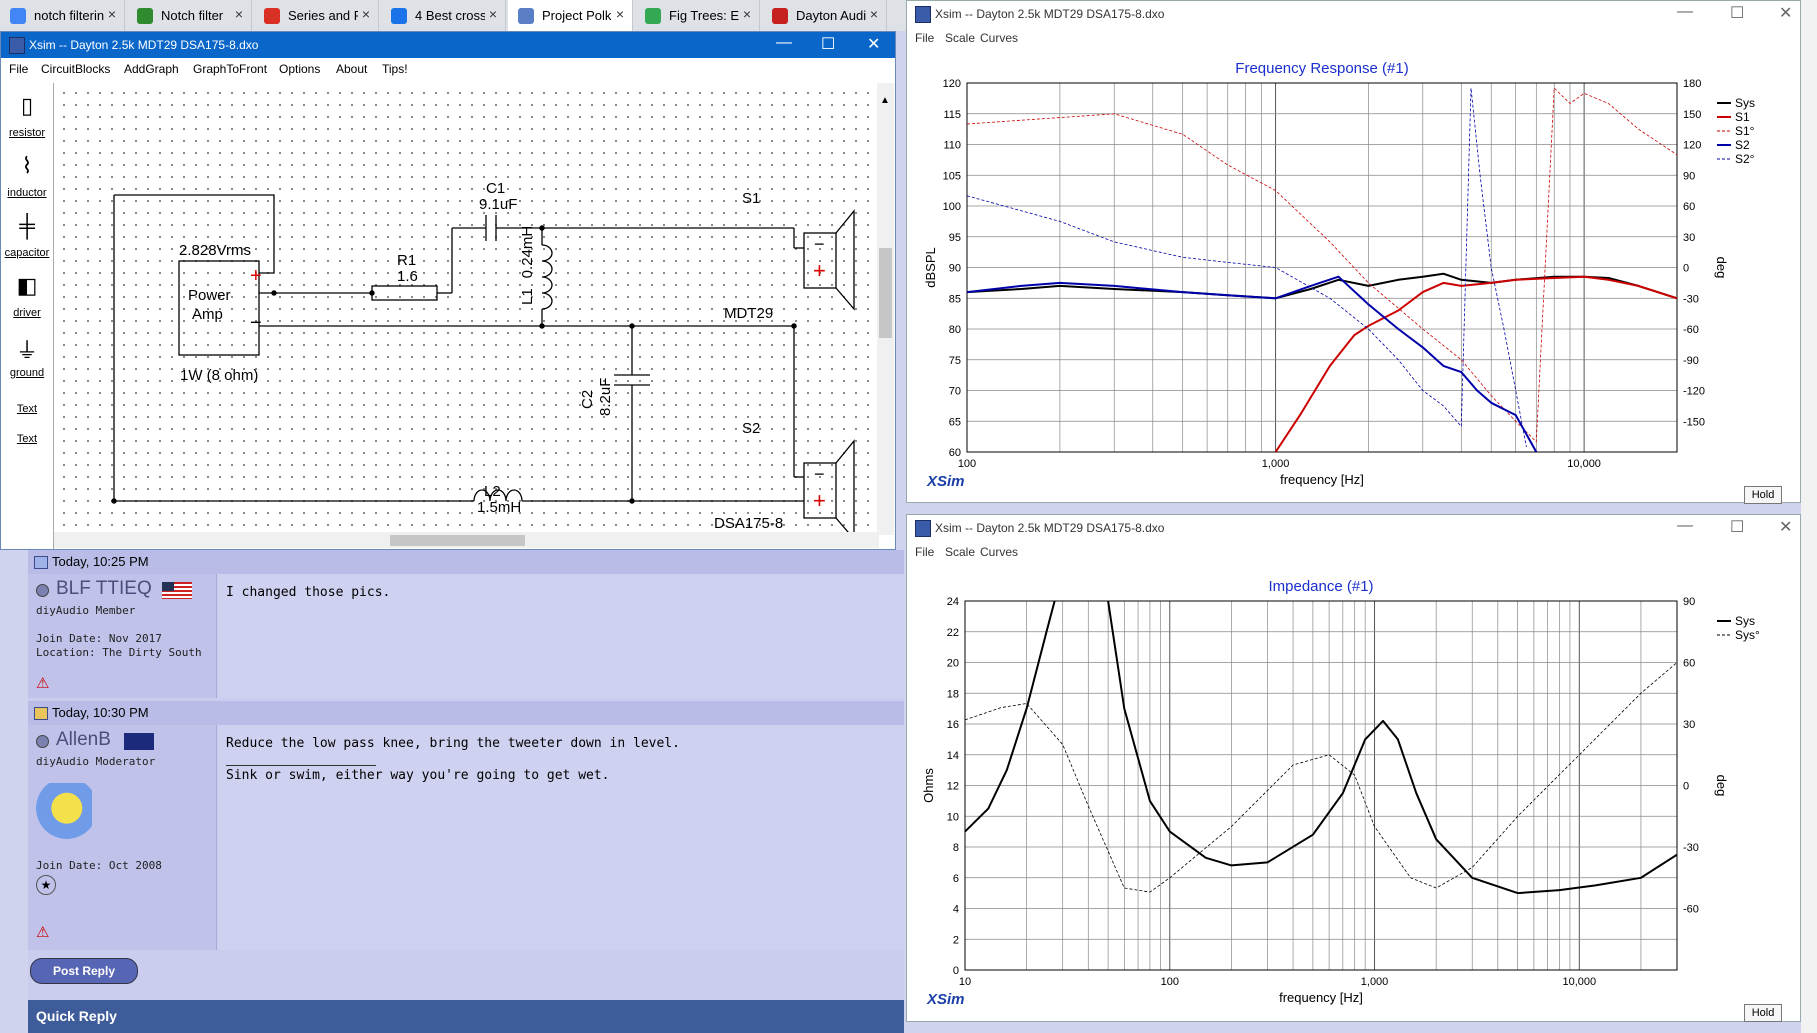  What do you see at coordinates (86, 610) in the screenshot?
I see `user-role: diyAudio Member` at bounding box center [86, 610].